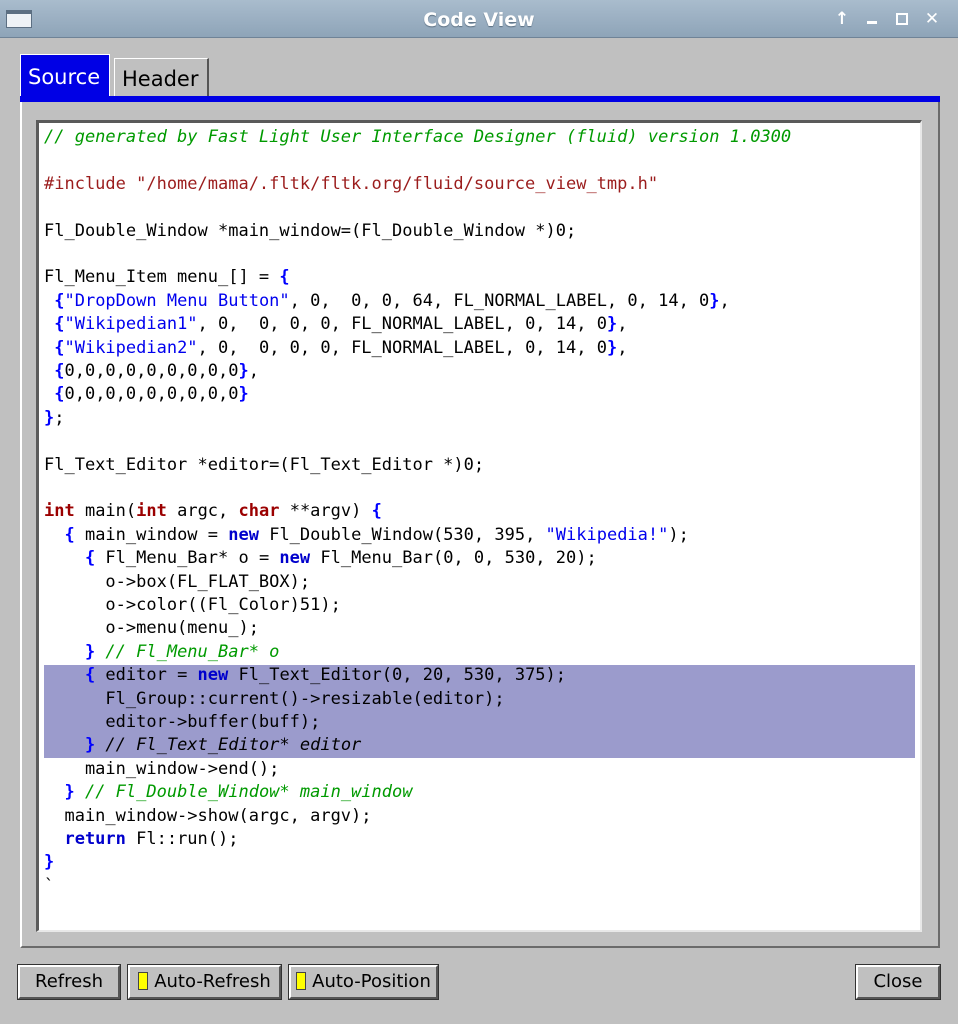 This screenshot has width=958, height=1024. Describe the element at coordinates (105, 511) in the screenshot. I see `code-token: main(` at that location.